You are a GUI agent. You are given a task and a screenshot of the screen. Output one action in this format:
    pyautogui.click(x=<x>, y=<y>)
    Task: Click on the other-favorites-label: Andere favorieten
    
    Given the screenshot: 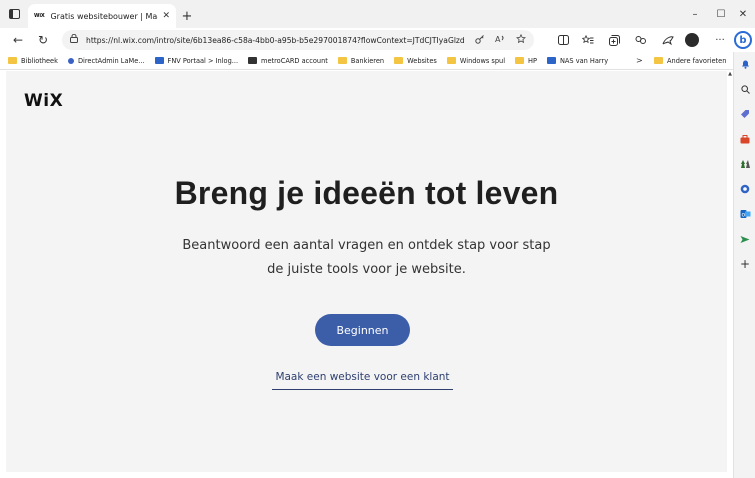 What is the action you would take?
    pyautogui.click(x=697, y=60)
    